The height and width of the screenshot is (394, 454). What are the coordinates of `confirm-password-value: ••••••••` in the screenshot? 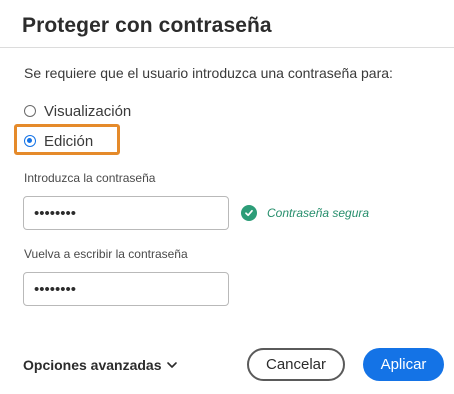 It's located at (55, 289).